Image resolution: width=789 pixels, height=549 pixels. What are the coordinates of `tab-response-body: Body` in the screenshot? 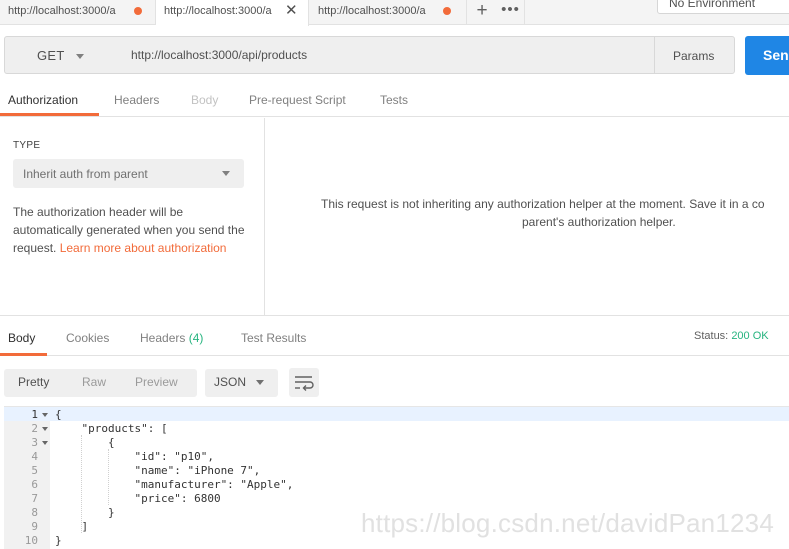 It's located at (21, 338).